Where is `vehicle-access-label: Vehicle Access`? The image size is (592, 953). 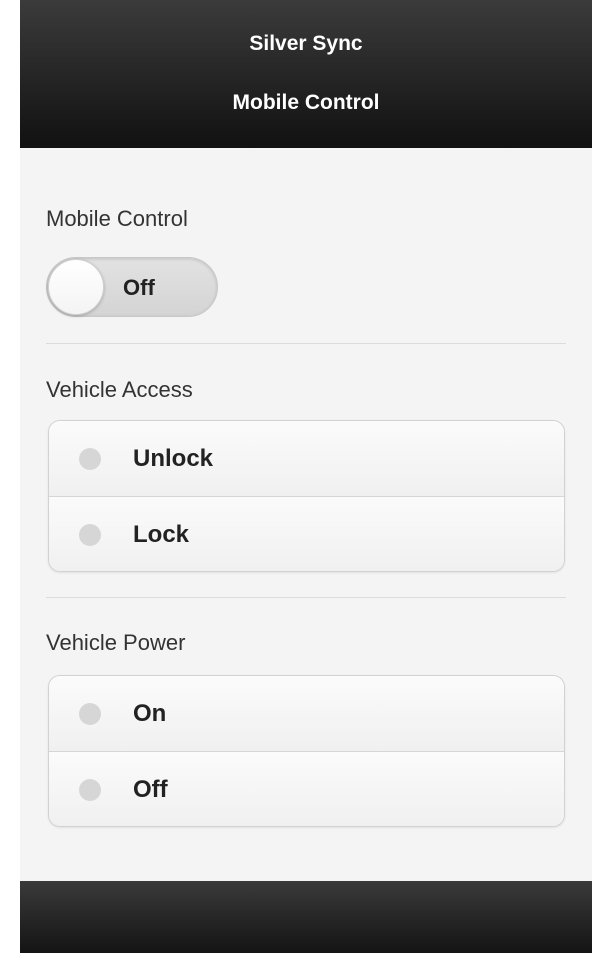
vehicle-access-label: Vehicle Access is located at coordinates (119, 389).